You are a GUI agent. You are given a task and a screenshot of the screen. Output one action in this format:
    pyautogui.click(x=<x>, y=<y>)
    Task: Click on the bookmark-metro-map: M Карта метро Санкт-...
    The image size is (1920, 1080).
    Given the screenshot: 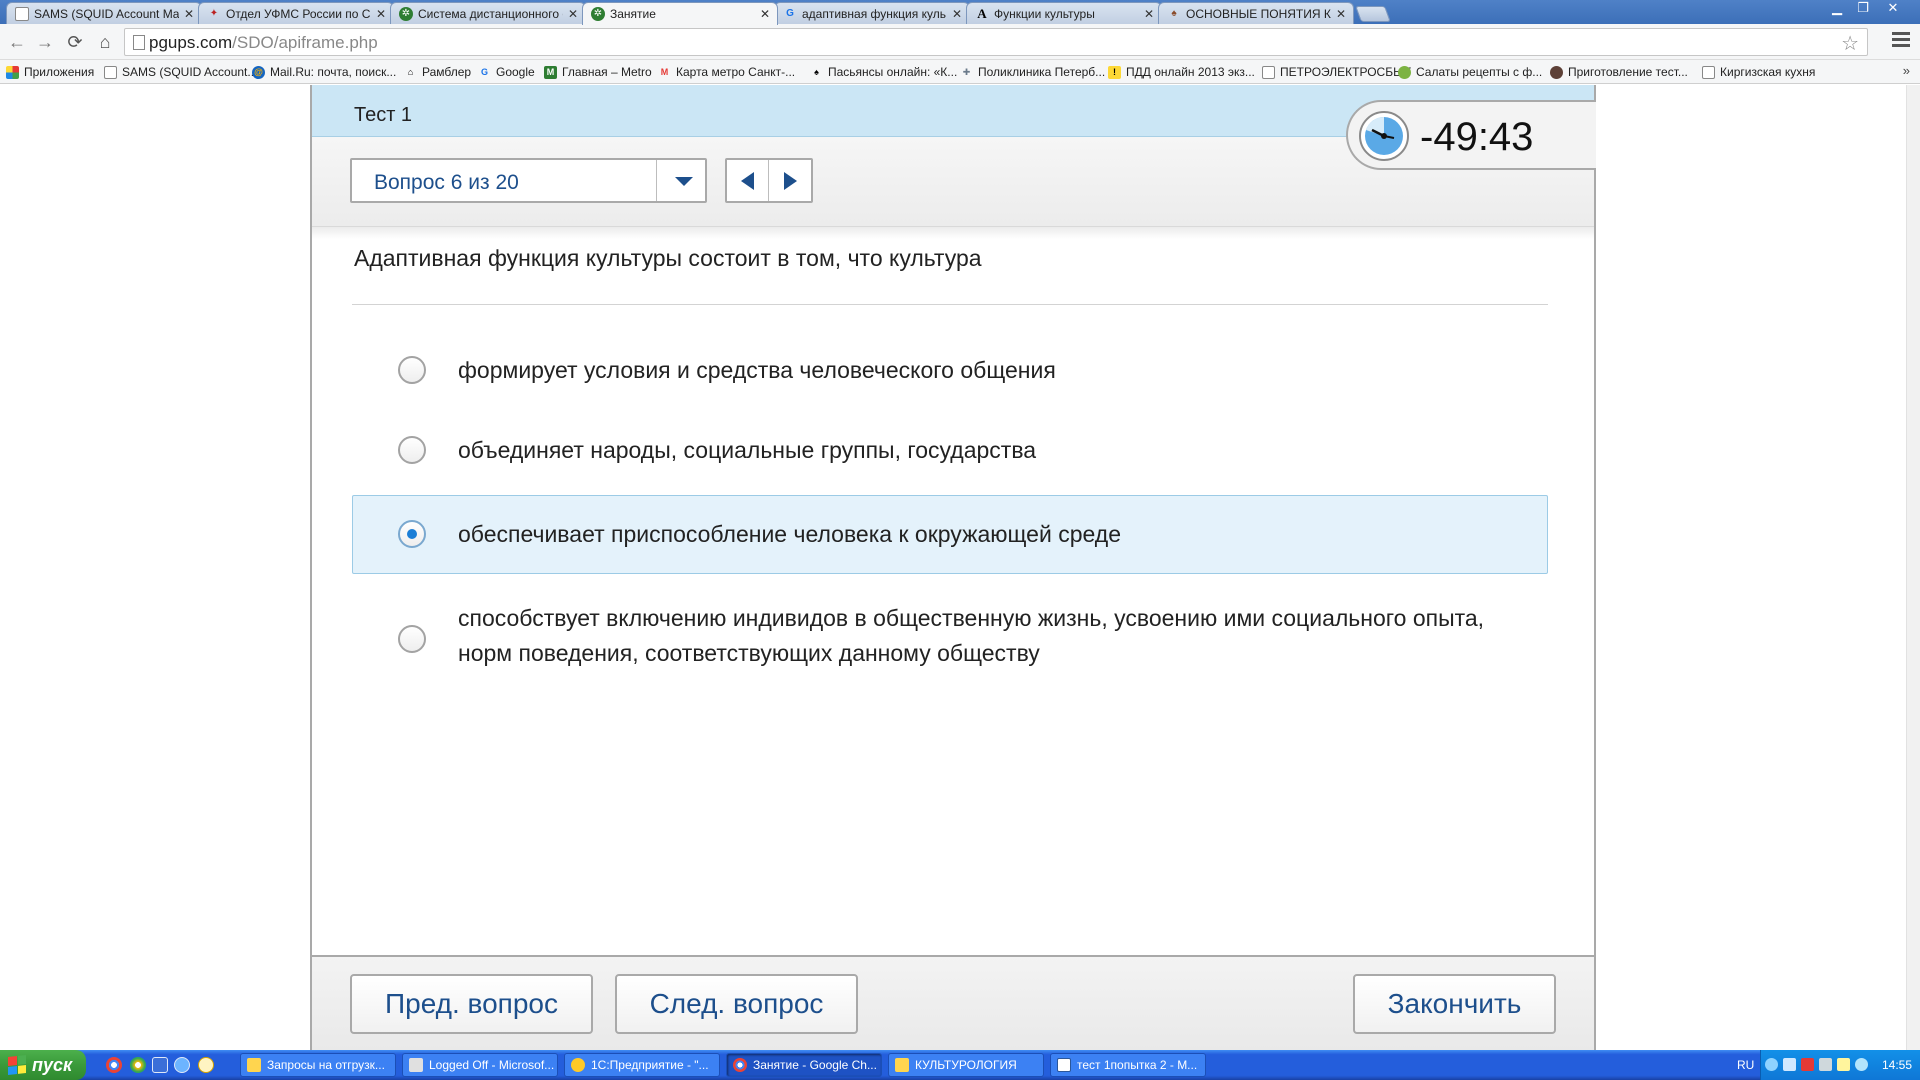 What is the action you would take?
    pyautogui.click(x=726, y=72)
    